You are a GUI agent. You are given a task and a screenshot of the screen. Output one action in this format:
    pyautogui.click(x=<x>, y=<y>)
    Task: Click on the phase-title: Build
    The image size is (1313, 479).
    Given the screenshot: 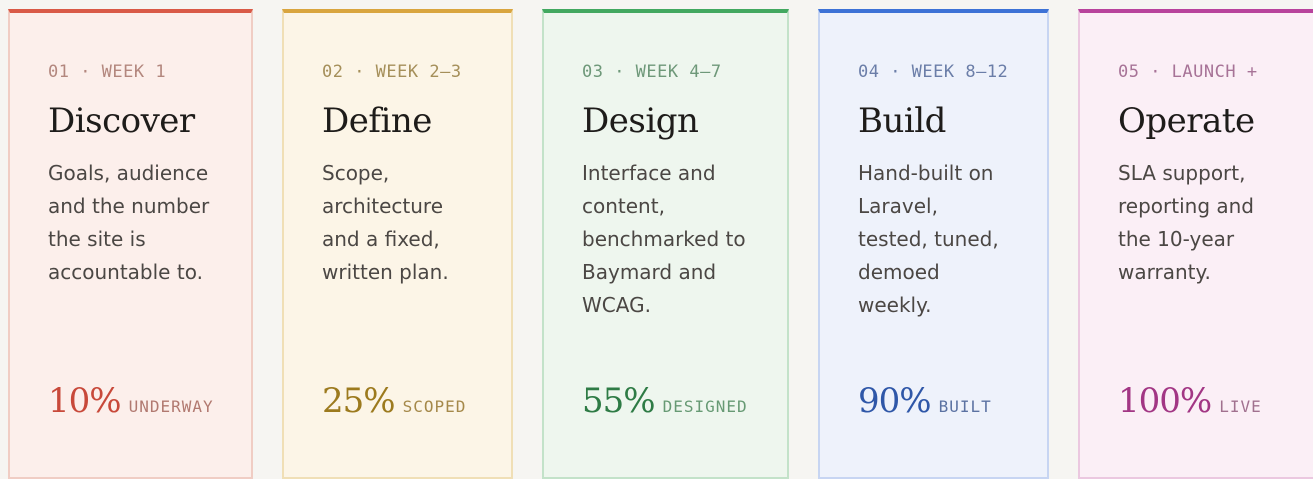 What is the action you would take?
    pyautogui.click(x=902, y=121)
    